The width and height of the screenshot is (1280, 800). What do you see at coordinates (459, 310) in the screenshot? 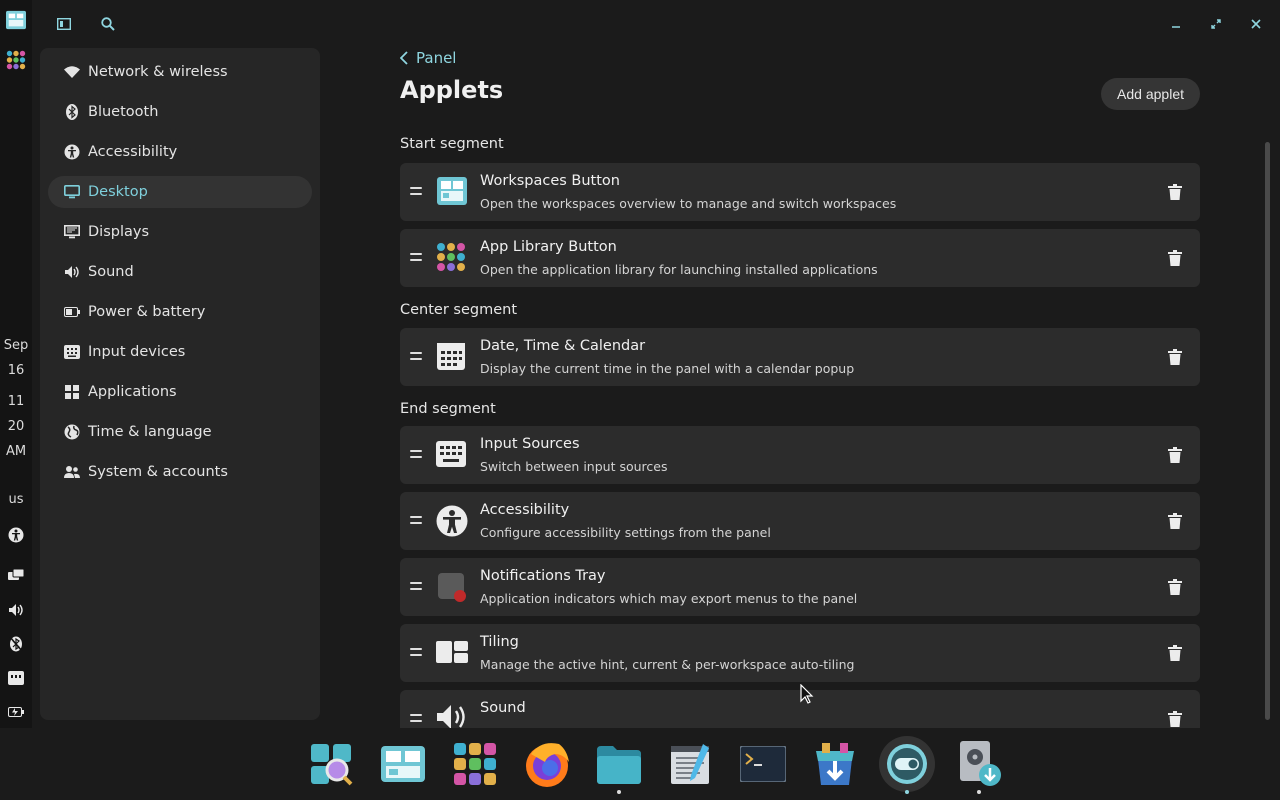
I see `segment-title-center: Center segment` at bounding box center [459, 310].